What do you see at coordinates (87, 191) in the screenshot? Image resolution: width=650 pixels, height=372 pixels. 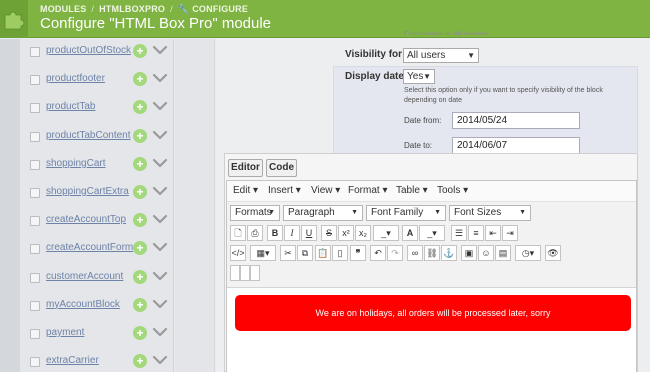 I see `hook-link: shoppingCartExtra` at bounding box center [87, 191].